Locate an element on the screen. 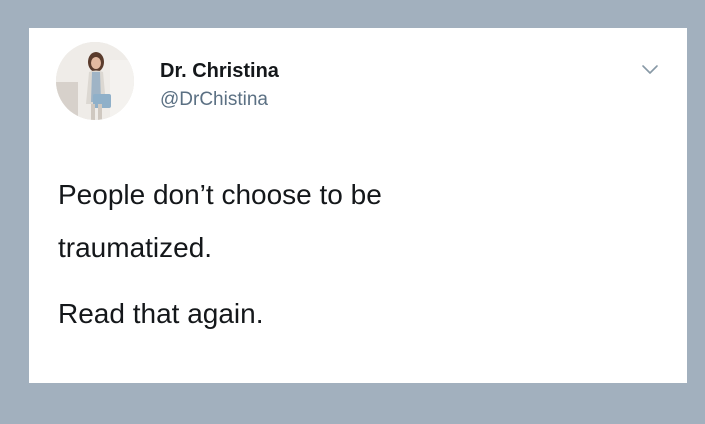 Image resolution: width=705 pixels, height=424 pixels. tweet-text-line: traumatized. is located at coordinates (135, 247).